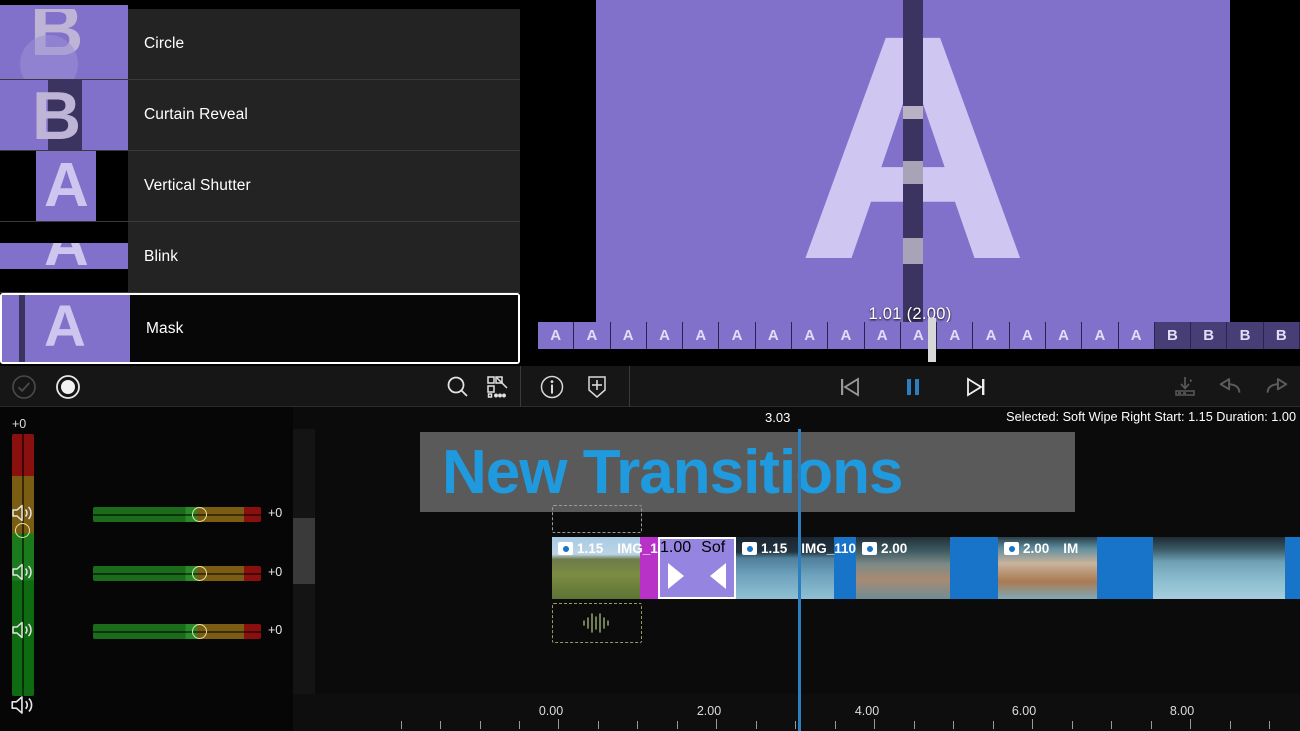 This screenshot has height=731, width=1300. What do you see at coordinates (458, 387) in the screenshot?
I see `search-icon` at bounding box center [458, 387].